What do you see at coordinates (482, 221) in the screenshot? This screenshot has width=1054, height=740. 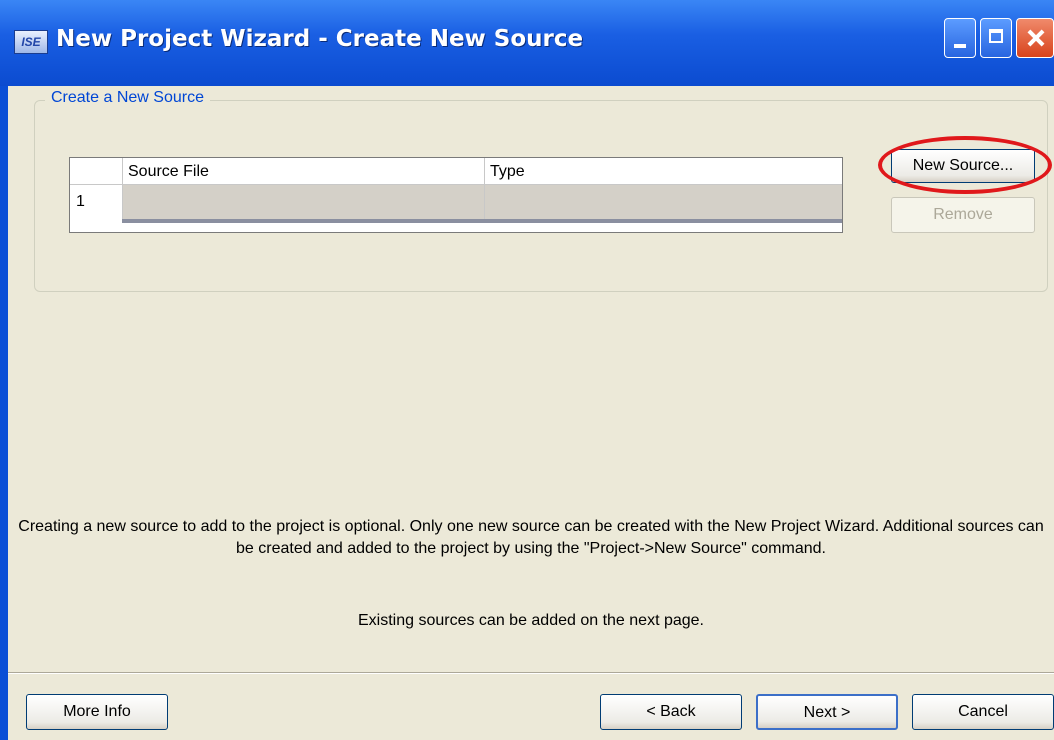 I see `grid-scroll-edge` at bounding box center [482, 221].